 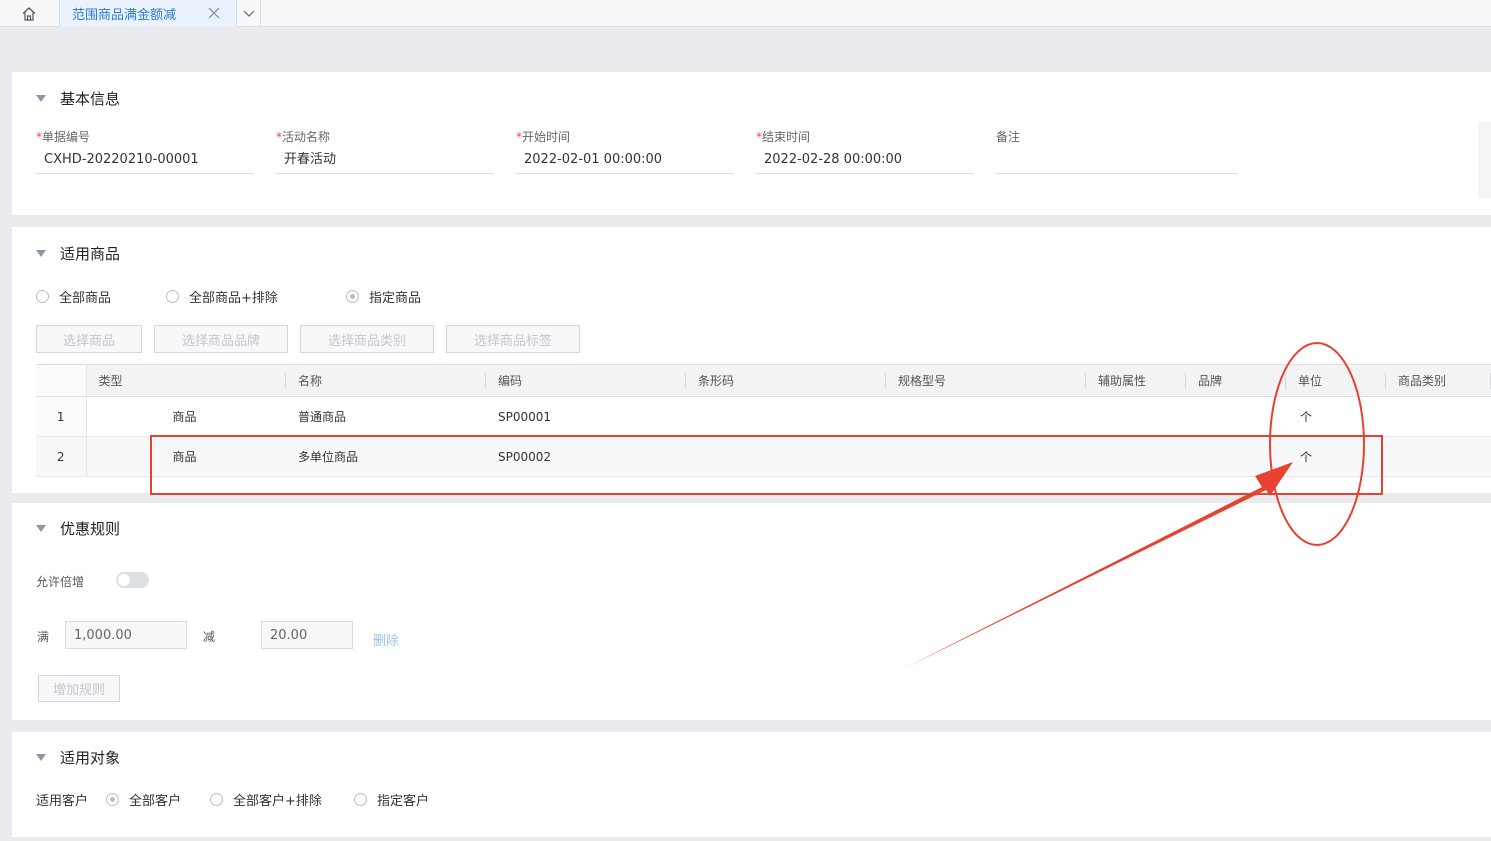 What do you see at coordinates (385, 162) in the screenshot?
I see `activity-name-input: 开春活动` at bounding box center [385, 162].